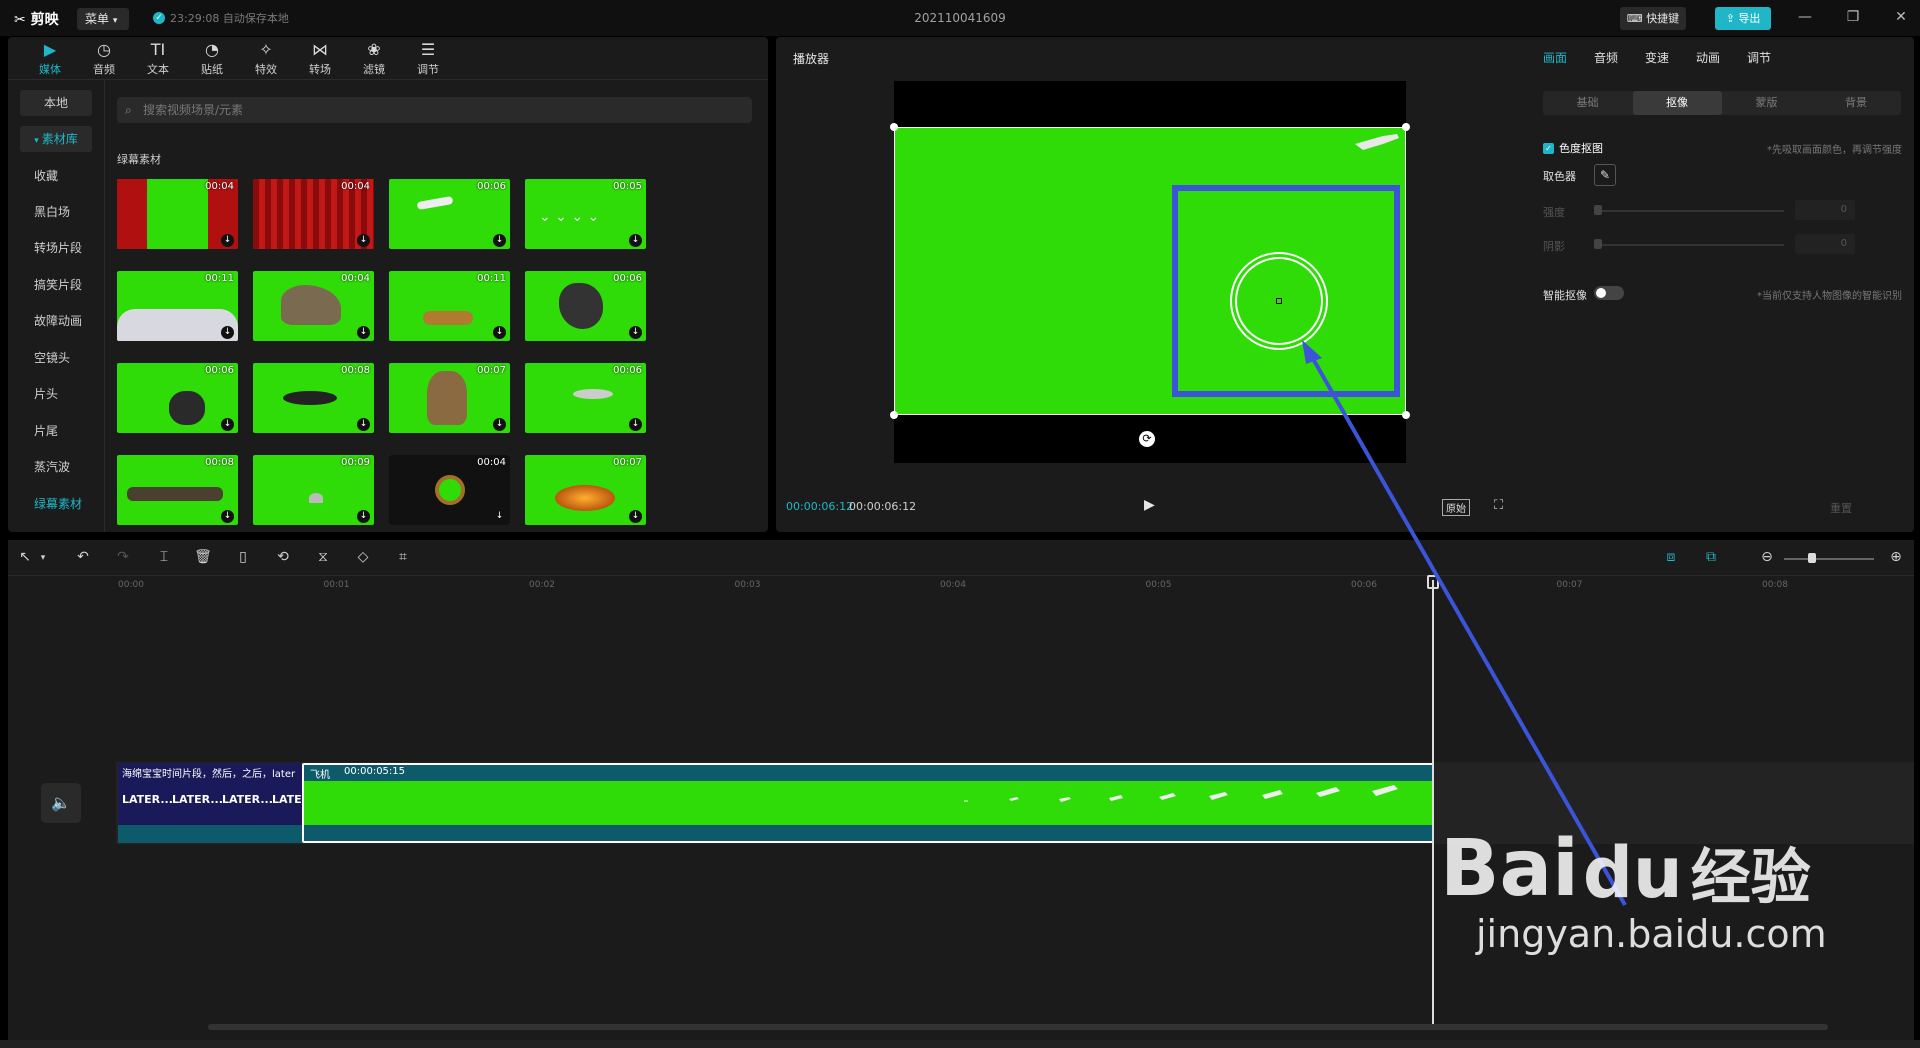 The image size is (1920, 1048). Describe the element at coordinates (56, 358) in the screenshot. I see `sidebar-item-7: 空镜头` at that location.